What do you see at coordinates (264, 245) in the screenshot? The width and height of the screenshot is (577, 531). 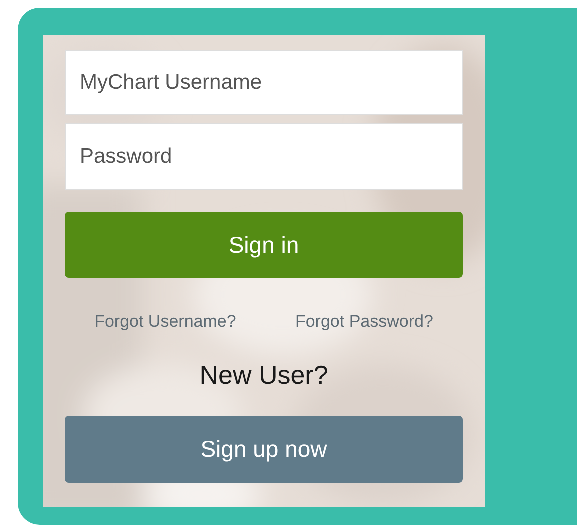 I see `sign-in-button: Sign in` at bounding box center [264, 245].